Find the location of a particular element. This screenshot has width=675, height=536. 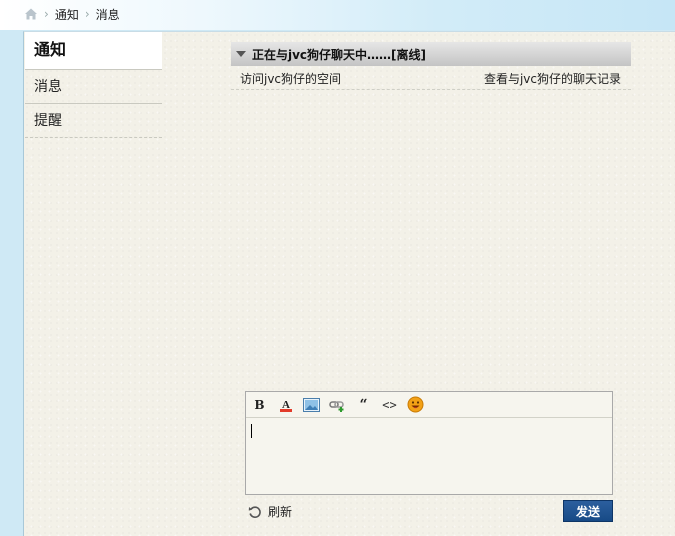

breadcrumb-messages: 消息 is located at coordinates (108, 14).